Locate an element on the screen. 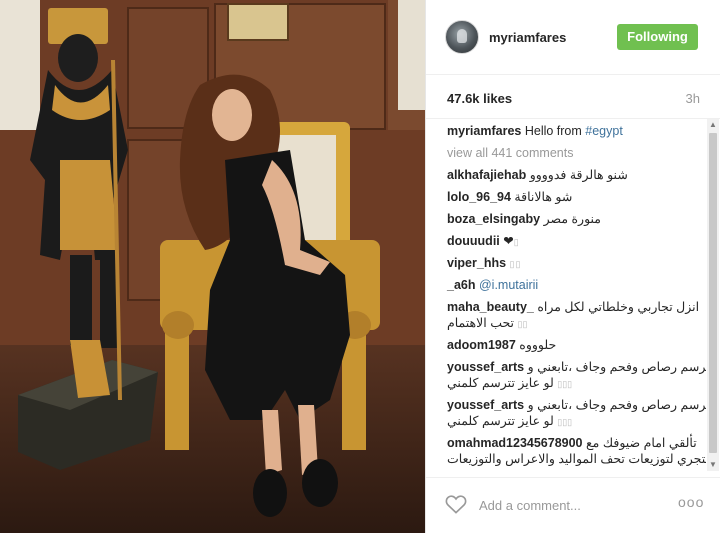  caption-hashtag: #egypt is located at coordinates (604, 131).